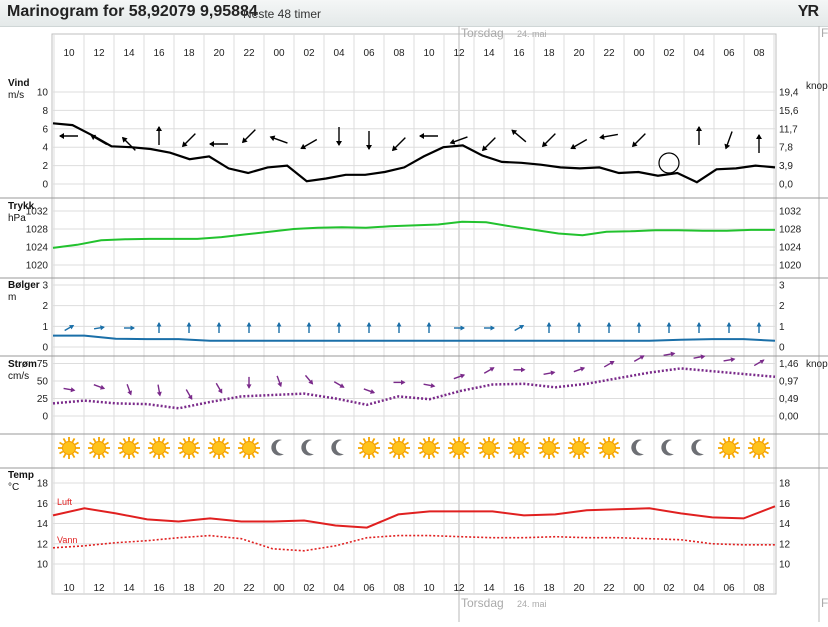 The width and height of the screenshot is (828, 627). What do you see at coordinates (65, 502) in the screenshot?
I see `air-temp-label: Luft` at bounding box center [65, 502].